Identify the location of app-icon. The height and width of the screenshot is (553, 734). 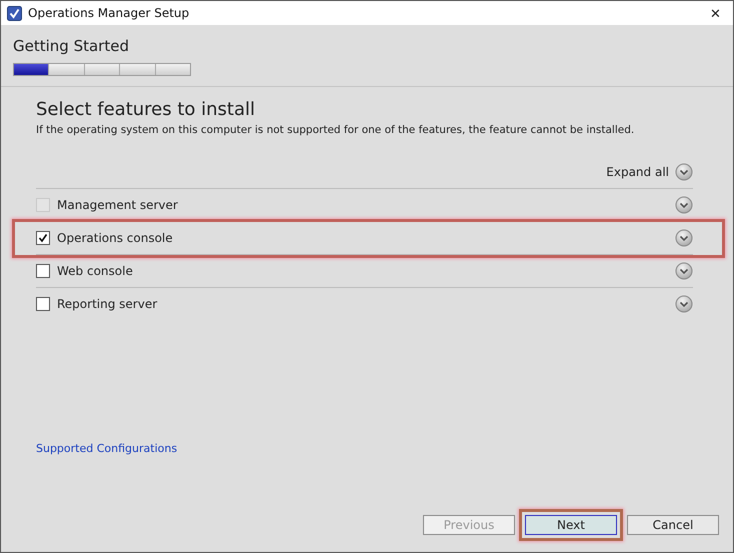
(14, 13).